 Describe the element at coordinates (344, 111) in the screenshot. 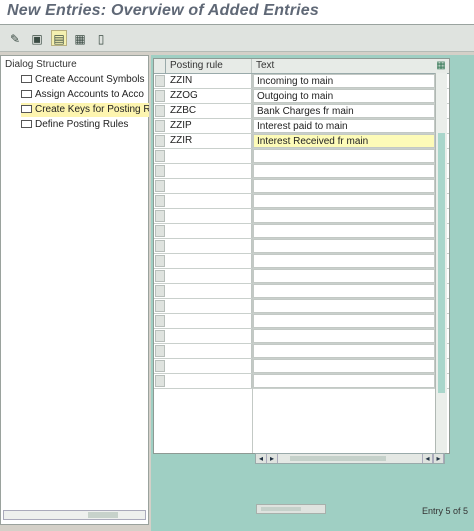

I see `text-cell: Bank Charges fr main` at that location.